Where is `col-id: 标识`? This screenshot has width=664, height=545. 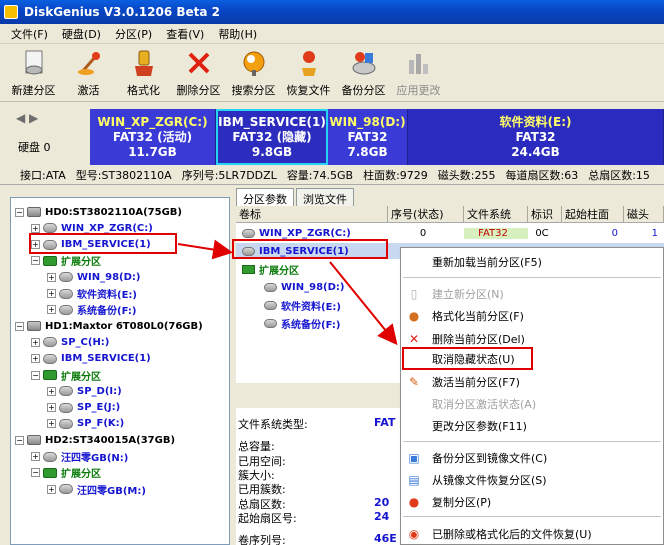
col-id: 标识 is located at coordinates (545, 214).